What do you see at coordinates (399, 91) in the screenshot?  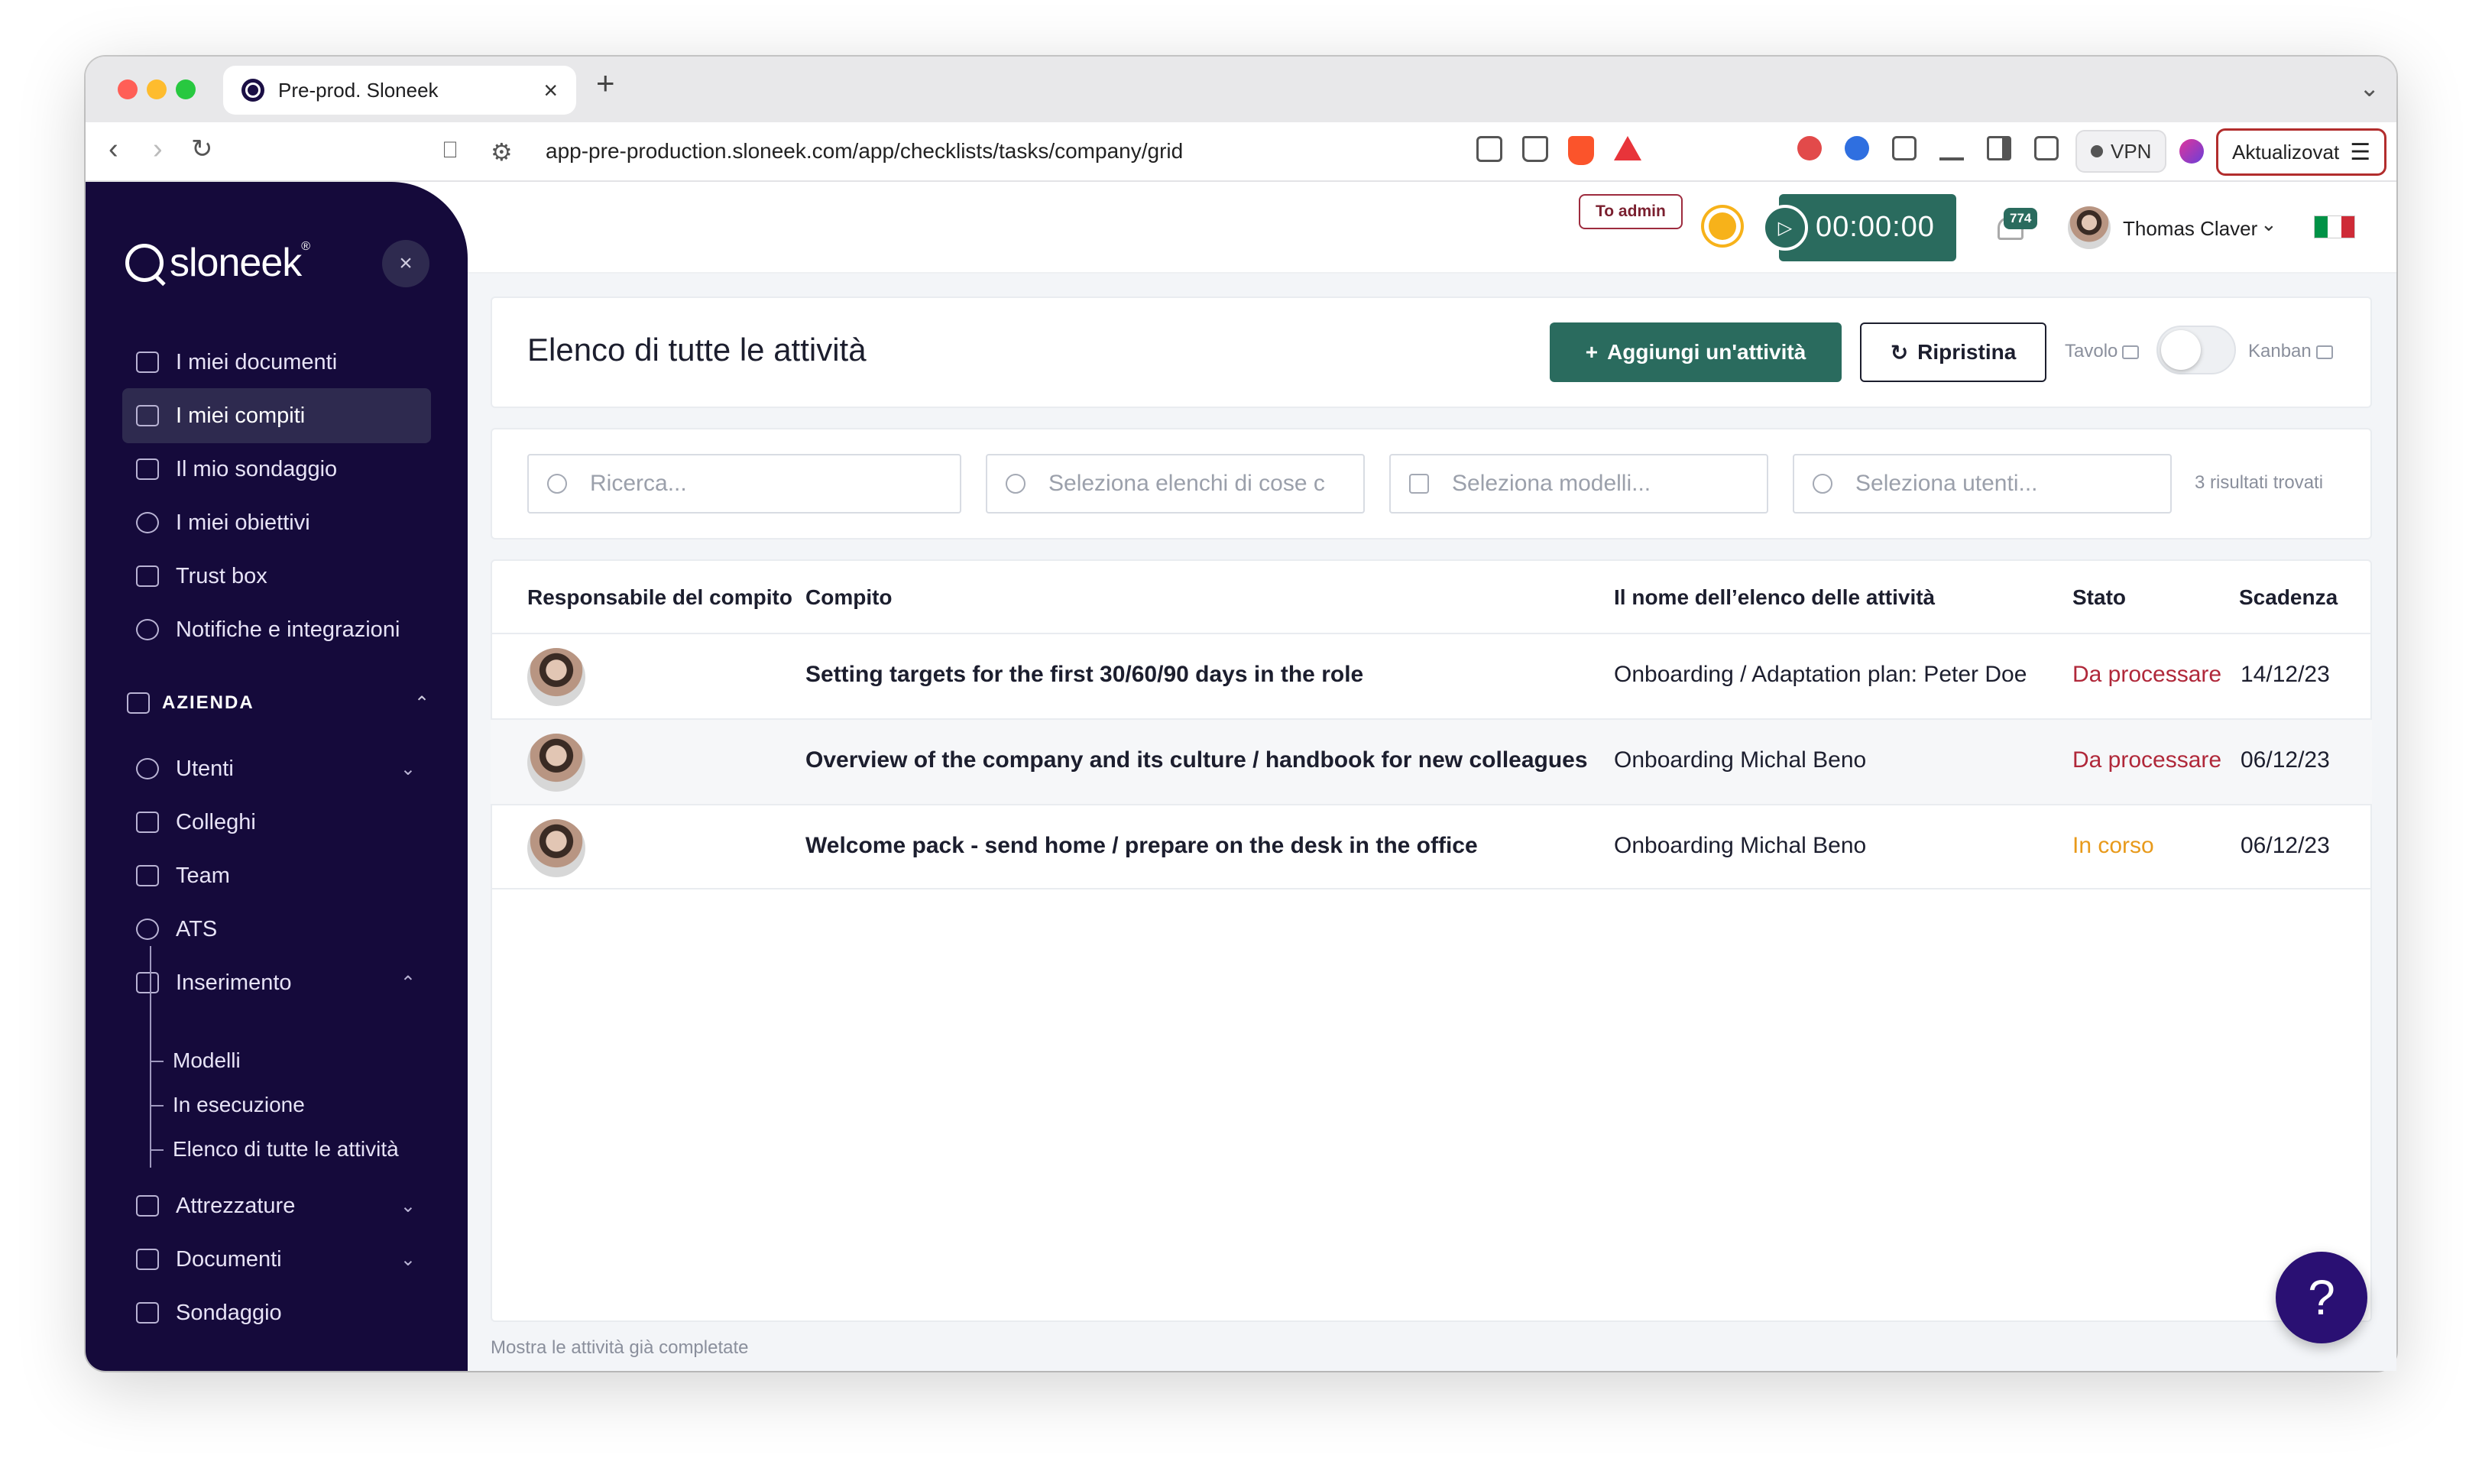 I see `browser-tab: Pre-prod. Sloneek ×` at bounding box center [399, 91].